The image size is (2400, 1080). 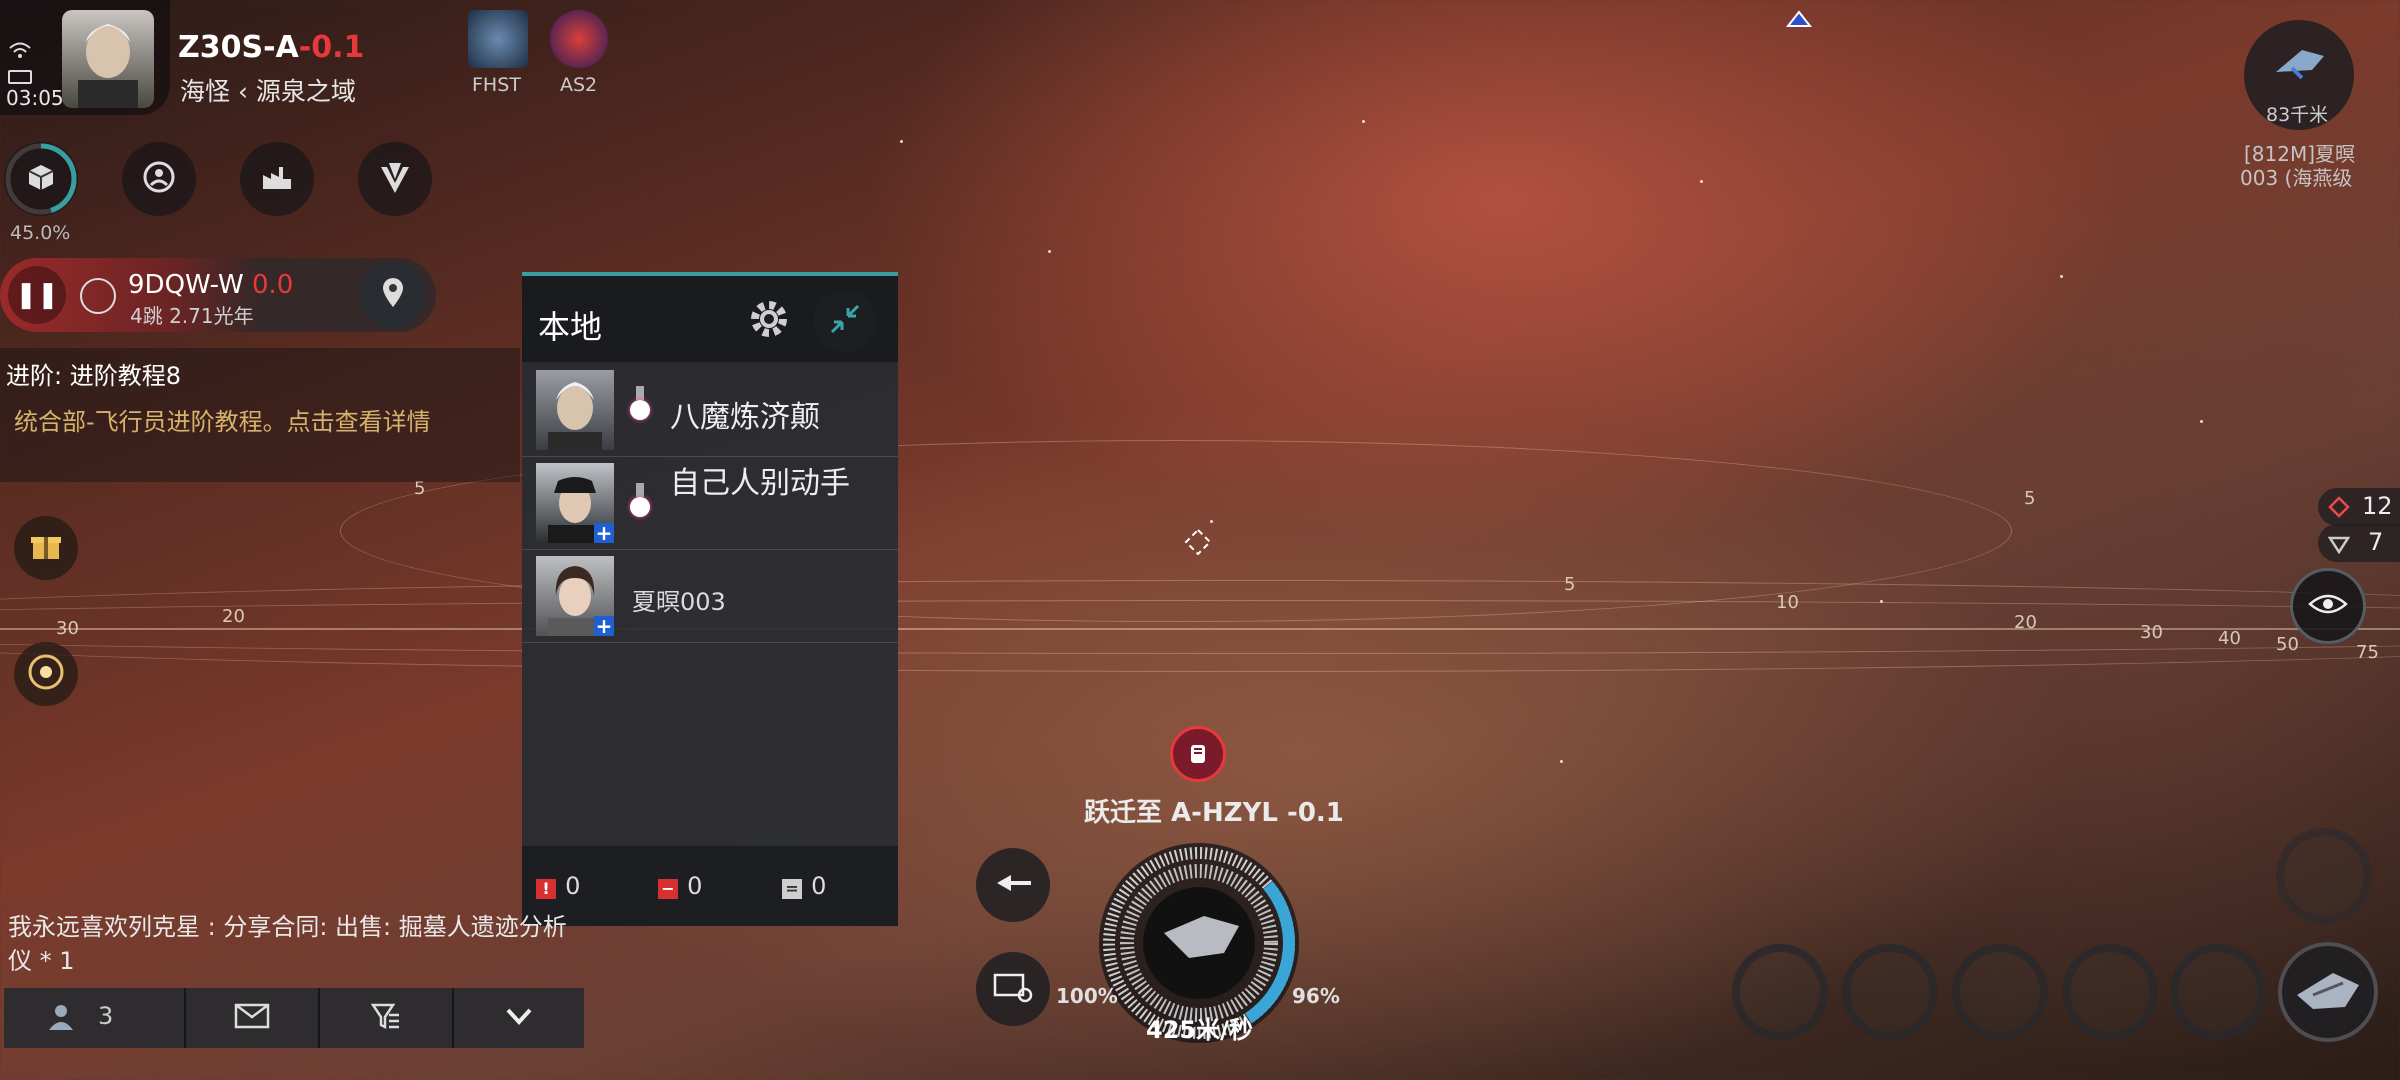 I want to click on ship-fitting-button, so click(x=2328, y=992).